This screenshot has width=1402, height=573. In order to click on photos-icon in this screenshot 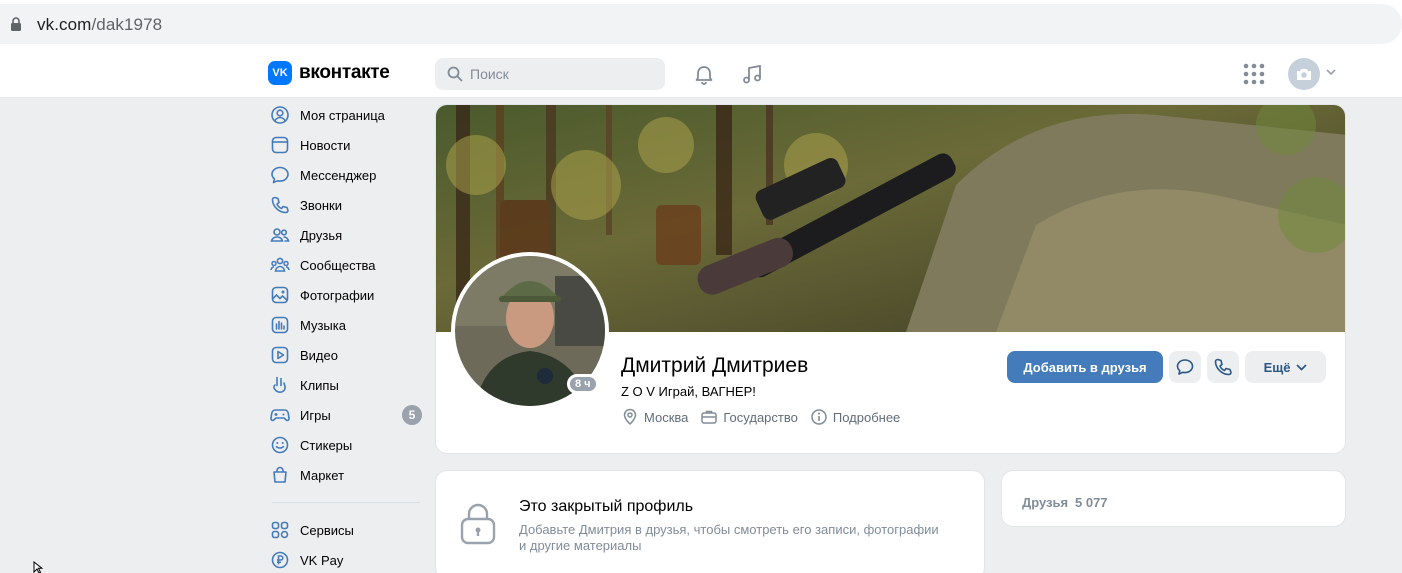, I will do `click(280, 295)`.